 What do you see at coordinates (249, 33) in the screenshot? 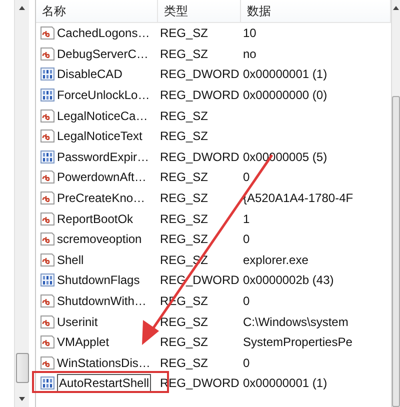
I see `value-data: 10` at bounding box center [249, 33].